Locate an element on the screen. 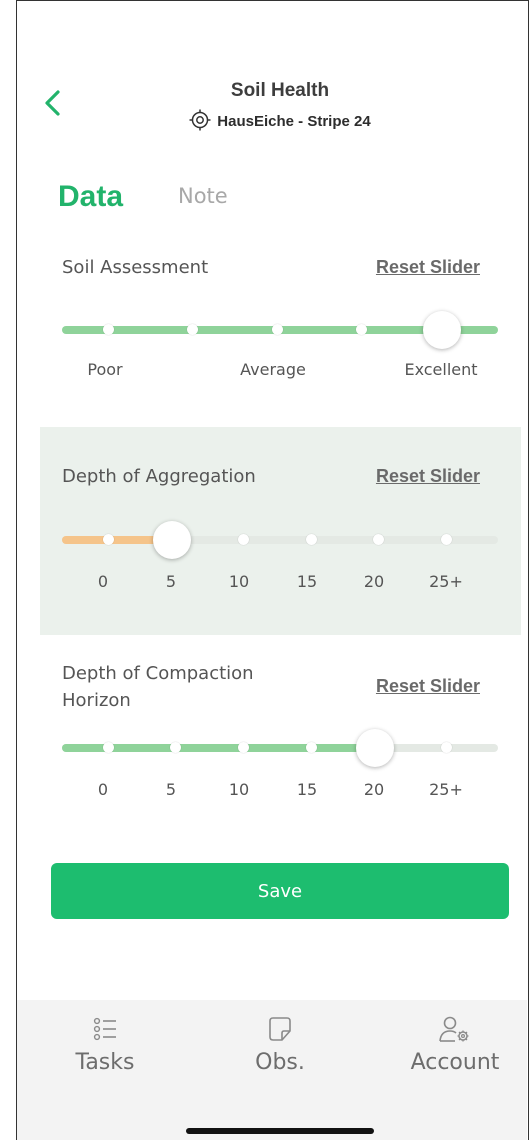 The image size is (529, 1140). tab-note: Note is located at coordinates (203, 196).